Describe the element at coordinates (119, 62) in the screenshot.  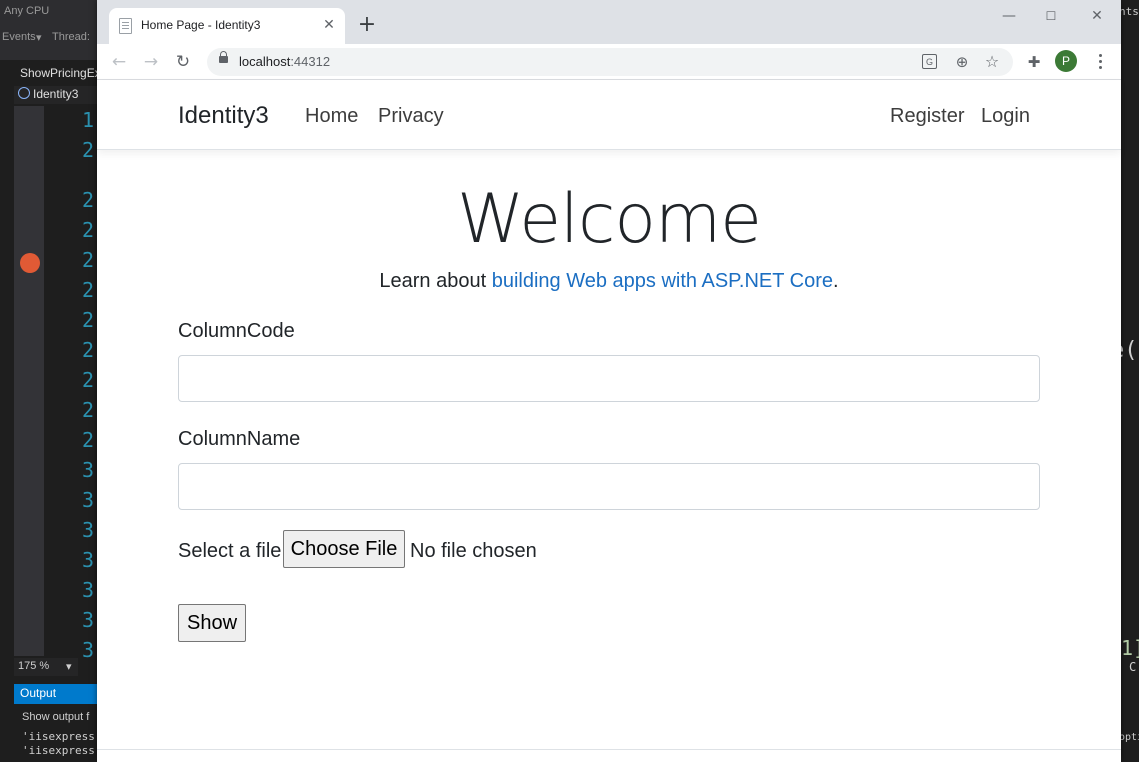
I see `back-arrow-icon: ←` at that location.